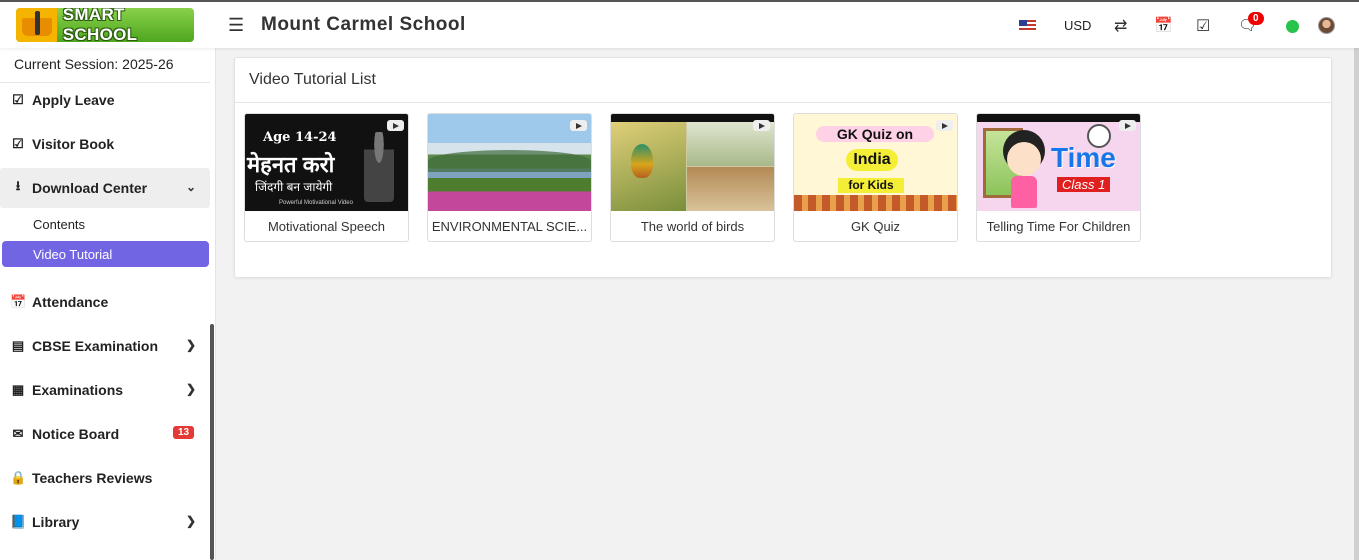  I want to click on sidebar-item-label: Library, so click(56, 522).